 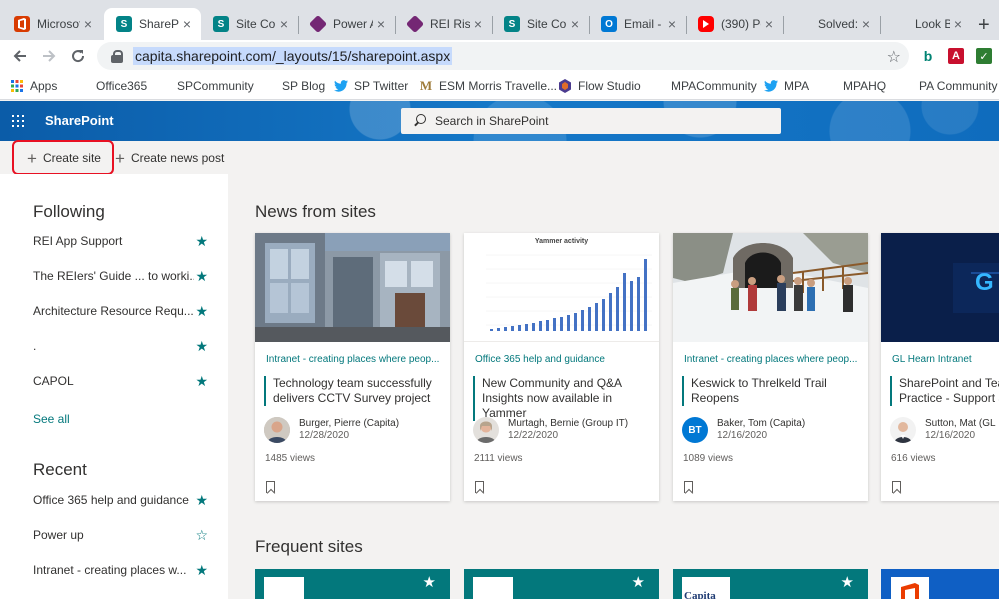 I want to click on bookmark-office365: Office365, so click(x=111, y=86).